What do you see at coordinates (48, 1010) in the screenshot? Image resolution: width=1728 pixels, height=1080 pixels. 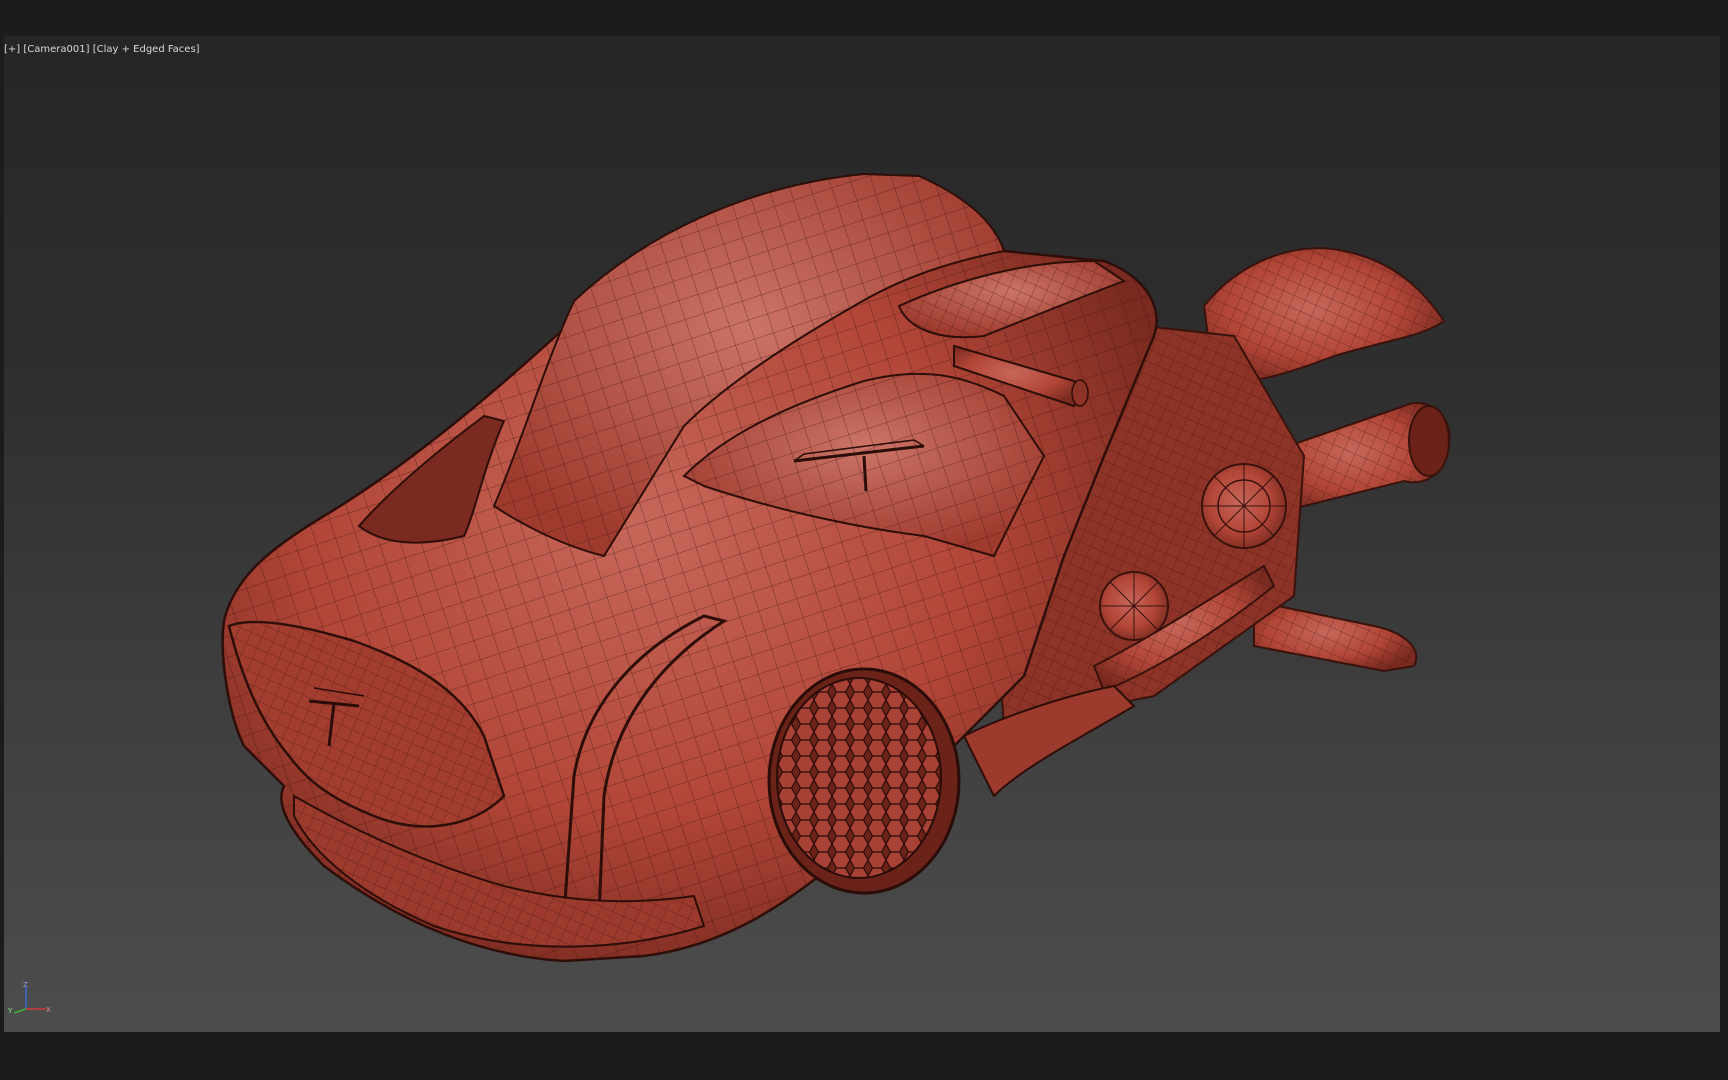 I see `gizmo-x-label: X` at bounding box center [48, 1010].